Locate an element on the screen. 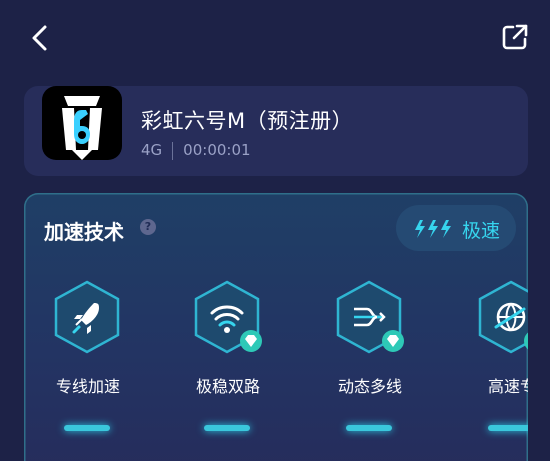 The height and width of the screenshot is (461, 550). network-type: 4G is located at coordinates (152, 150).